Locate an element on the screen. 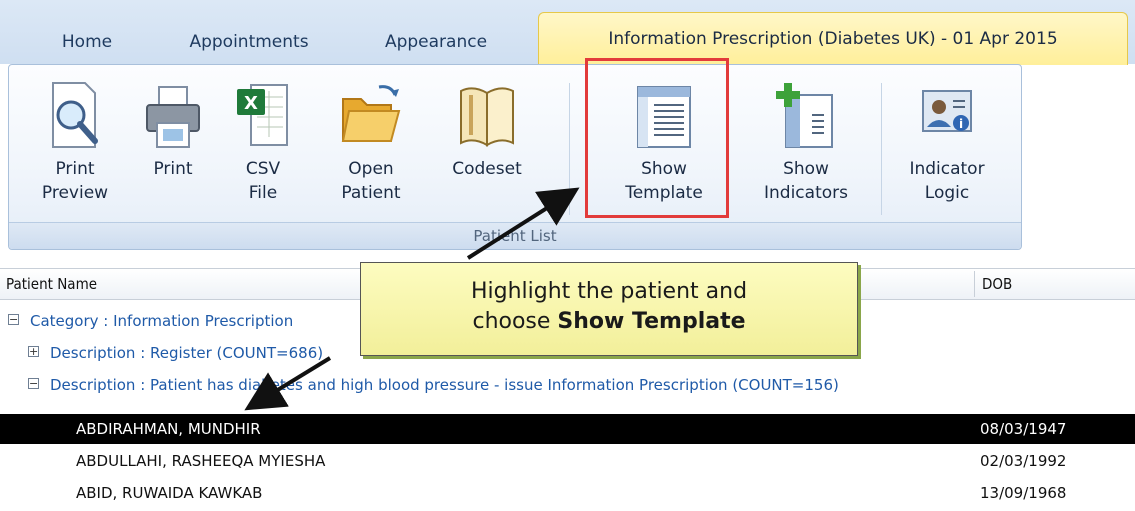  folder-open-icon is located at coordinates (371, 119).